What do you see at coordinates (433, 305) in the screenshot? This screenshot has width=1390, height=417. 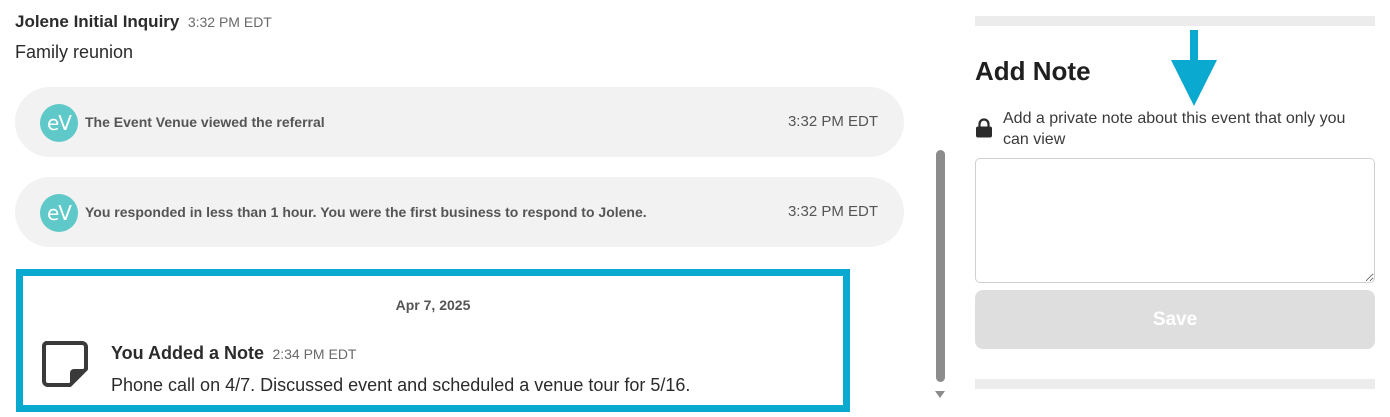 I see `note-date: Apr 7, 2025` at bounding box center [433, 305].